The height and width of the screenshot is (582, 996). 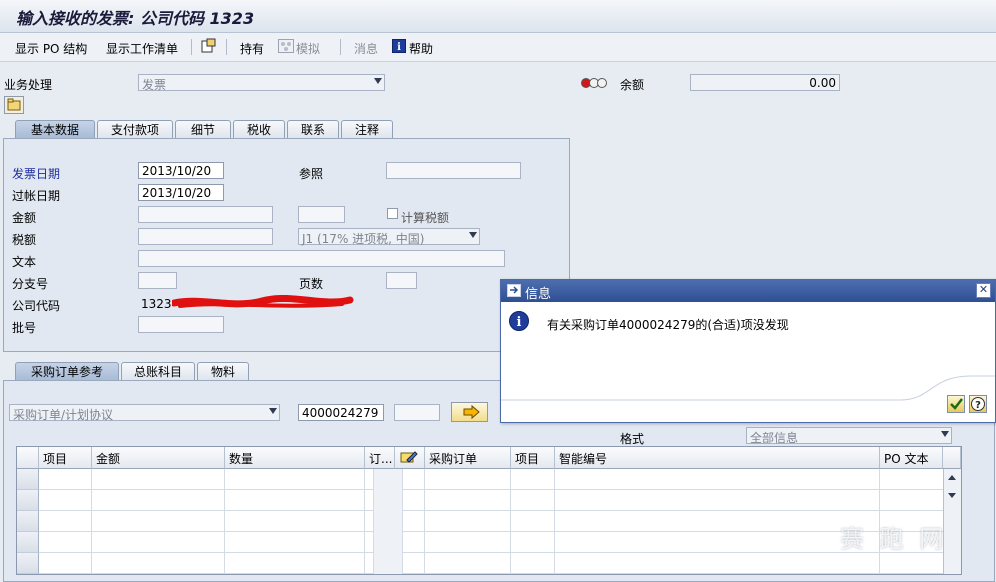 I want to click on help-info-icon: i, so click(x=399, y=47).